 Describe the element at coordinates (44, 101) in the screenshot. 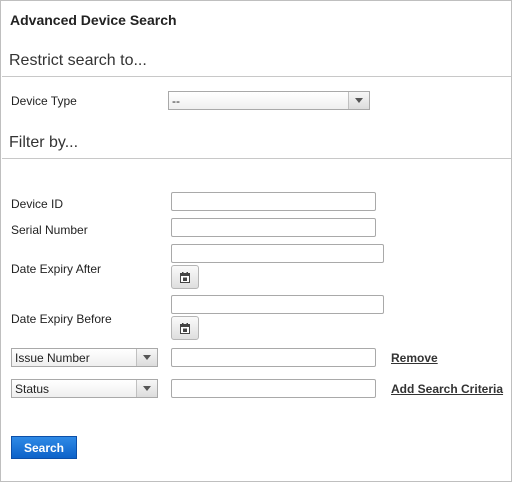

I see `device-type-label: Device Type` at that location.